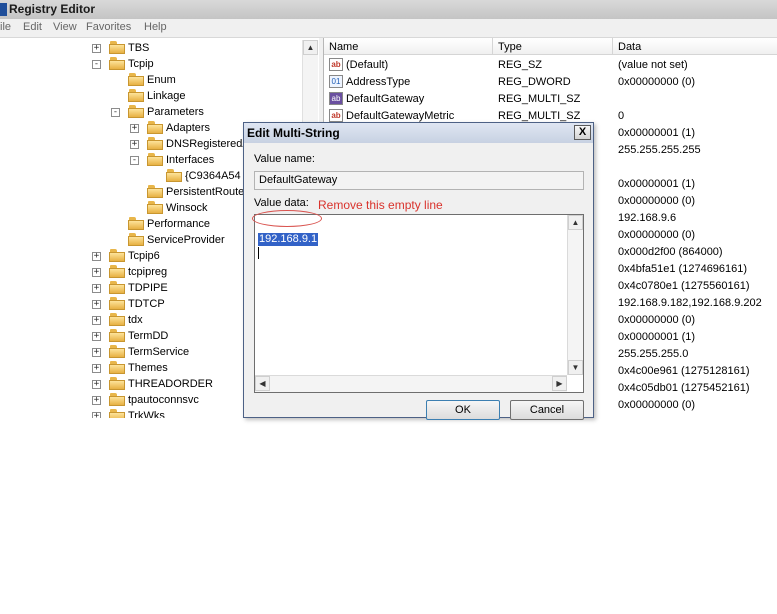 The height and width of the screenshot is (614, 777). Describe the element at coordinates (684, 371) in the screenshot. I see `value-data-cell: 0x4c00e961 (1275128161)` at that location.